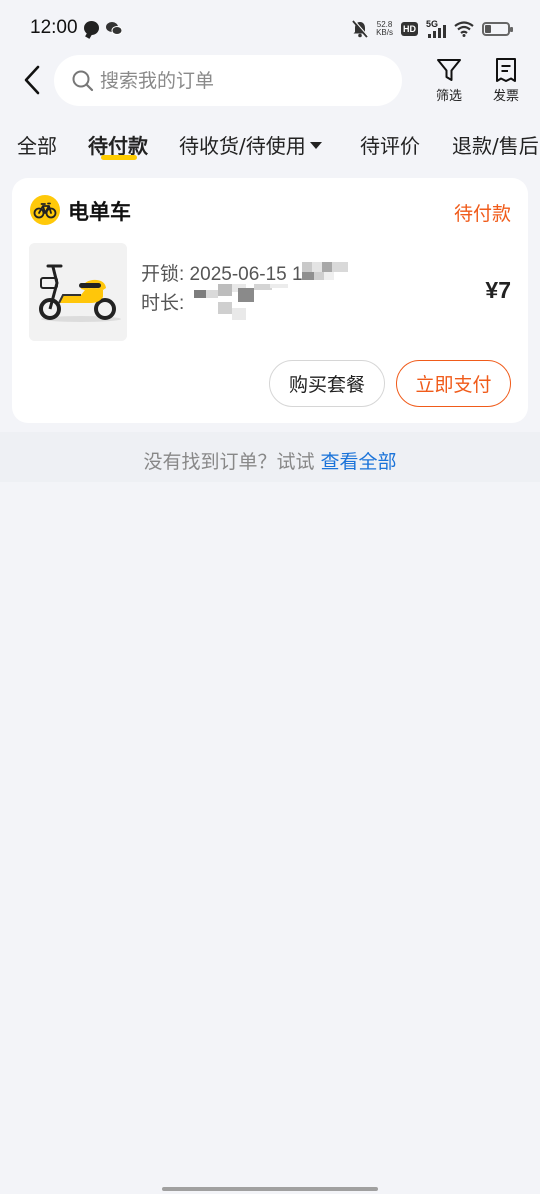  What do you see at coordinates (384, 32) in the screenshot?
I see `network-speed-unit: KB/s` at bounding box center [384, 32].